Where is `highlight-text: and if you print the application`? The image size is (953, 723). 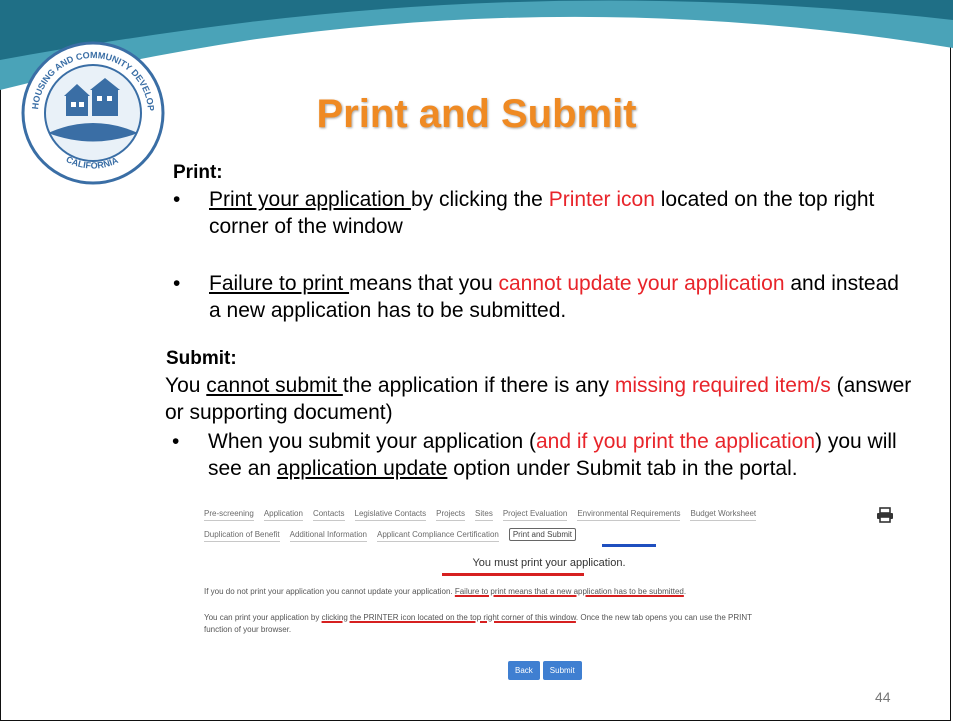
highlight-text: and if you print the application is located at coordinates (676, 441).